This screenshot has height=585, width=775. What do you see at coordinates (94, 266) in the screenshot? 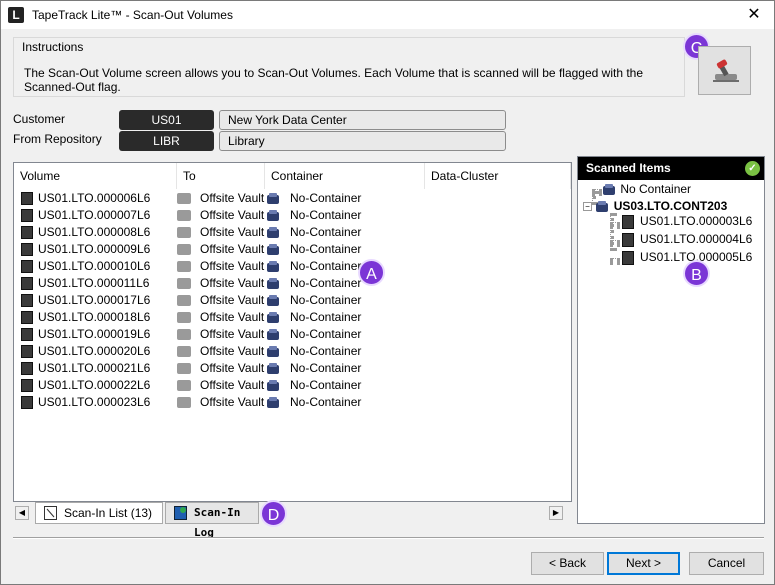
I see `volume-cell: US01.LTO.000010L6` at bounding box center [94, 266].